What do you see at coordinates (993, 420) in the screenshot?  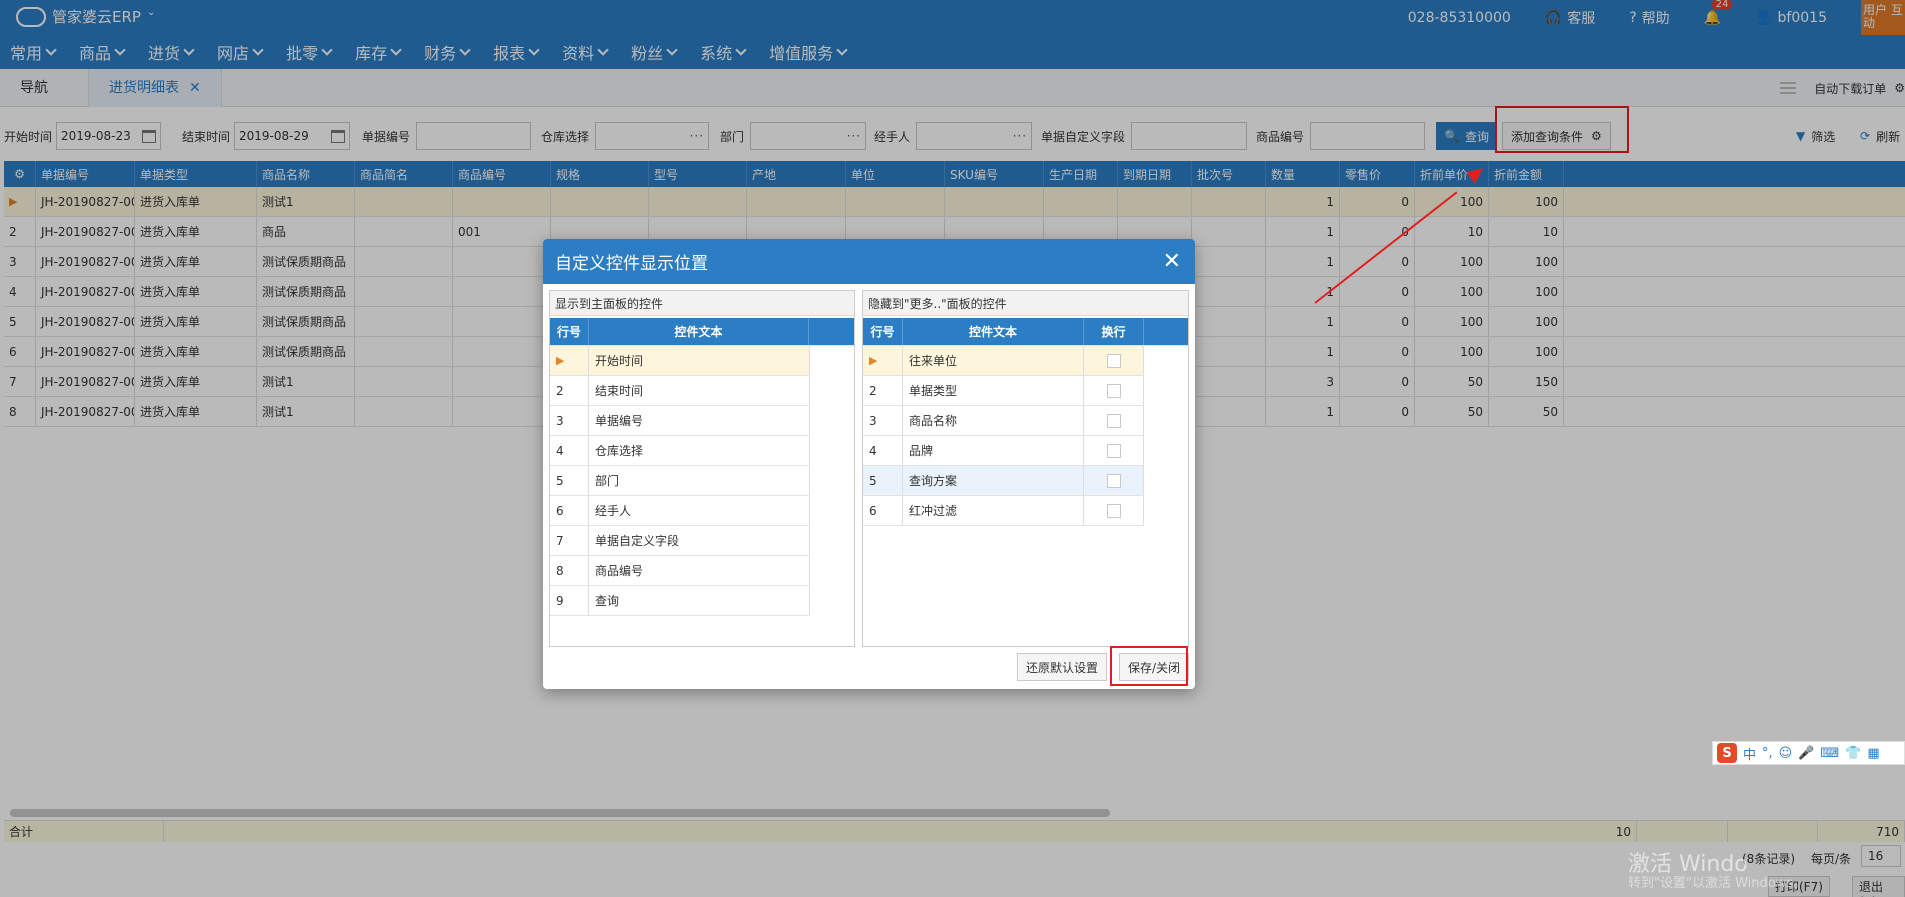 I see `control-text: 商品名称` at bounding box center [993, 420].